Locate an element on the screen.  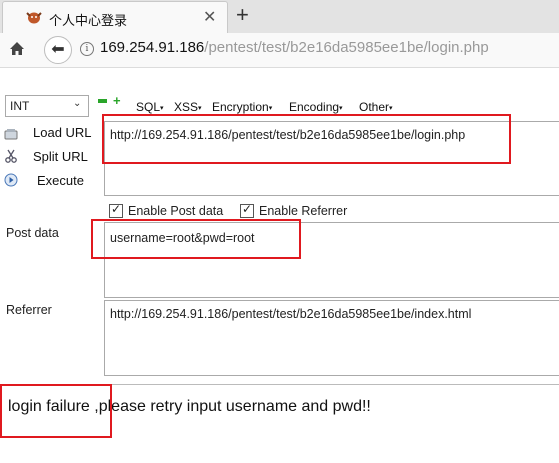
menu-xss: XSS▾ is located at coordinates (188, 107).